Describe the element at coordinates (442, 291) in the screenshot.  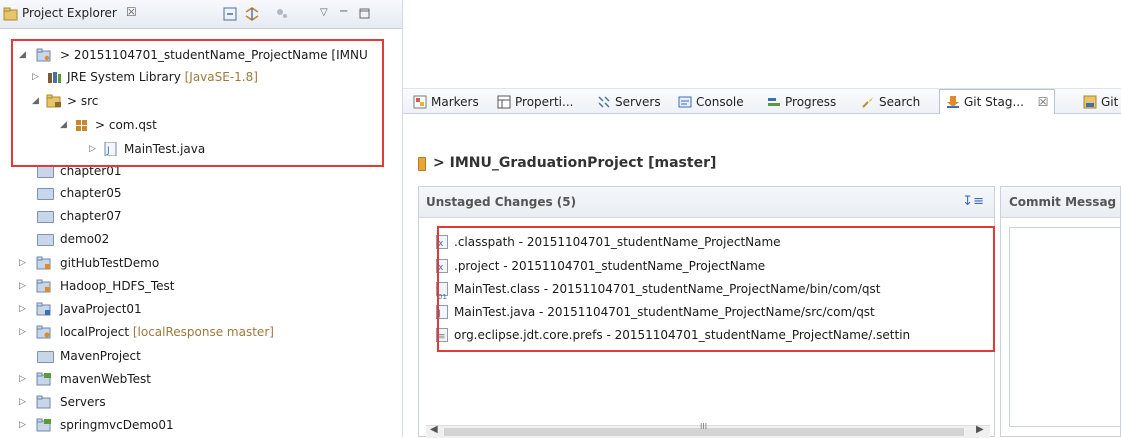
I see `class-file-icon: 01` at that location.